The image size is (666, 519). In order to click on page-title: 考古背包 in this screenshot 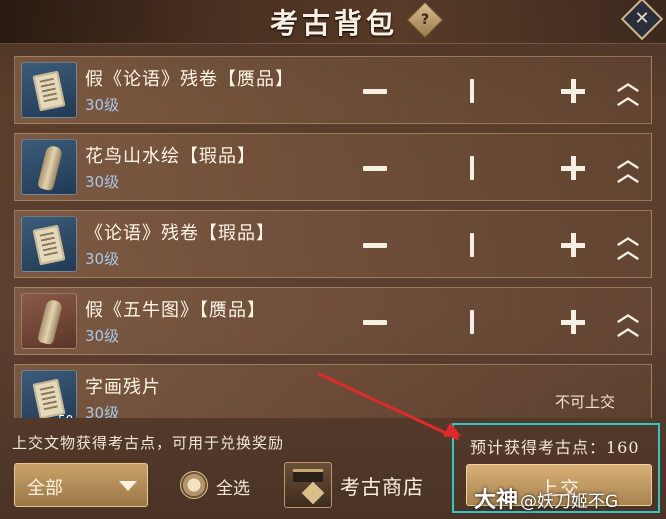, I will do `click(334, 23)`.